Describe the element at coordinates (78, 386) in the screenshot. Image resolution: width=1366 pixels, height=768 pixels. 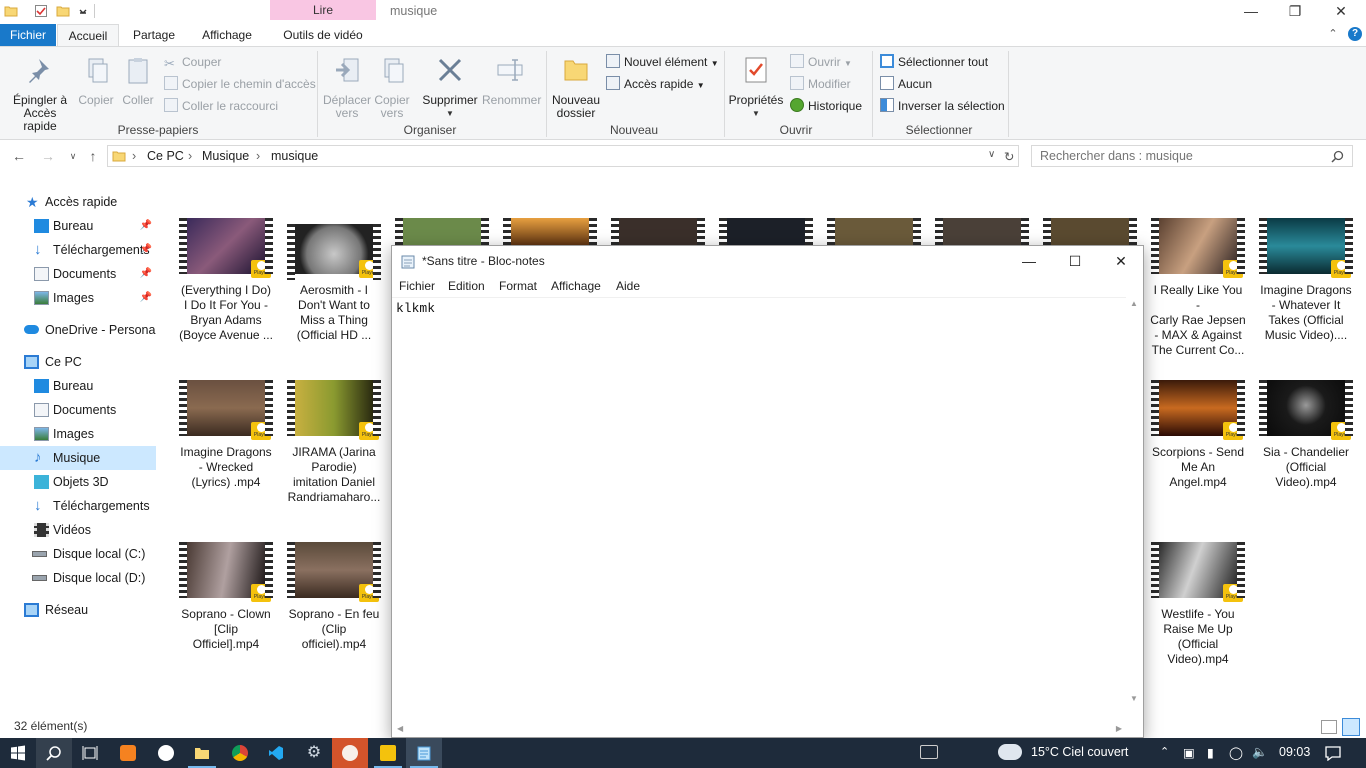
I see `nav-pc-bureau: Bureau` at that location.